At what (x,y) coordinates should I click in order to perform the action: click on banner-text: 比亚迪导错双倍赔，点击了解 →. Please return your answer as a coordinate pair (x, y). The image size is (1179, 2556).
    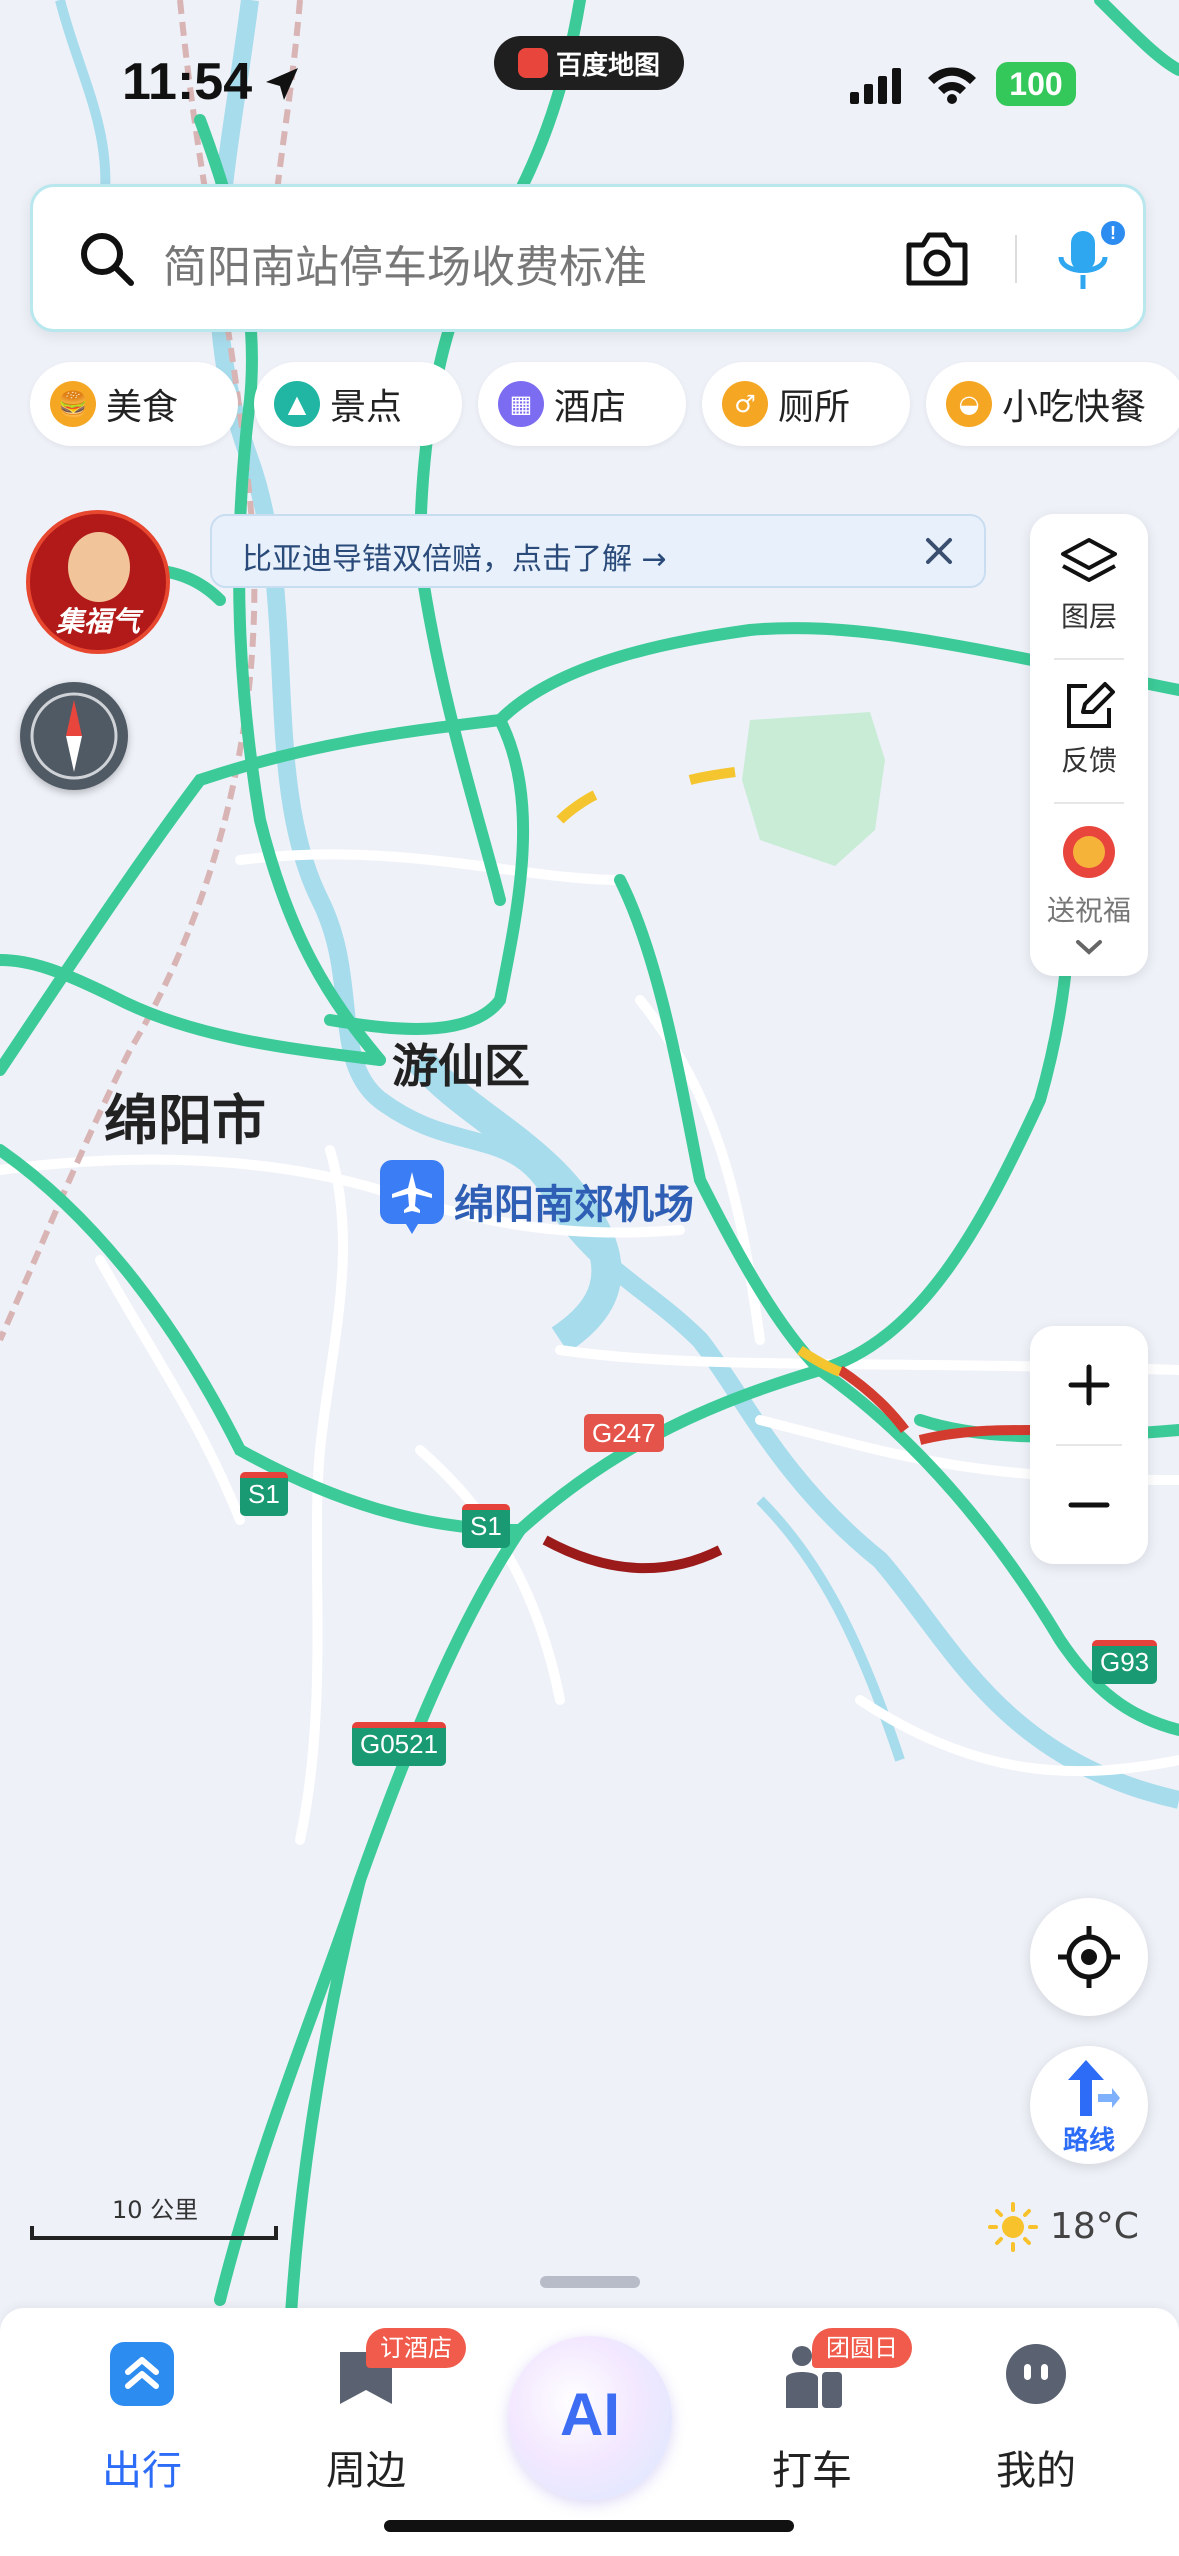
    Looking at the image, I should click on (454, 556).